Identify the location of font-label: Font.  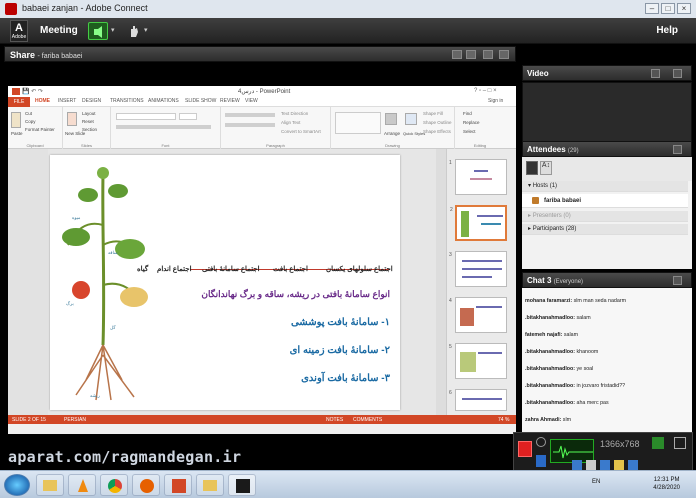
(165, 145).